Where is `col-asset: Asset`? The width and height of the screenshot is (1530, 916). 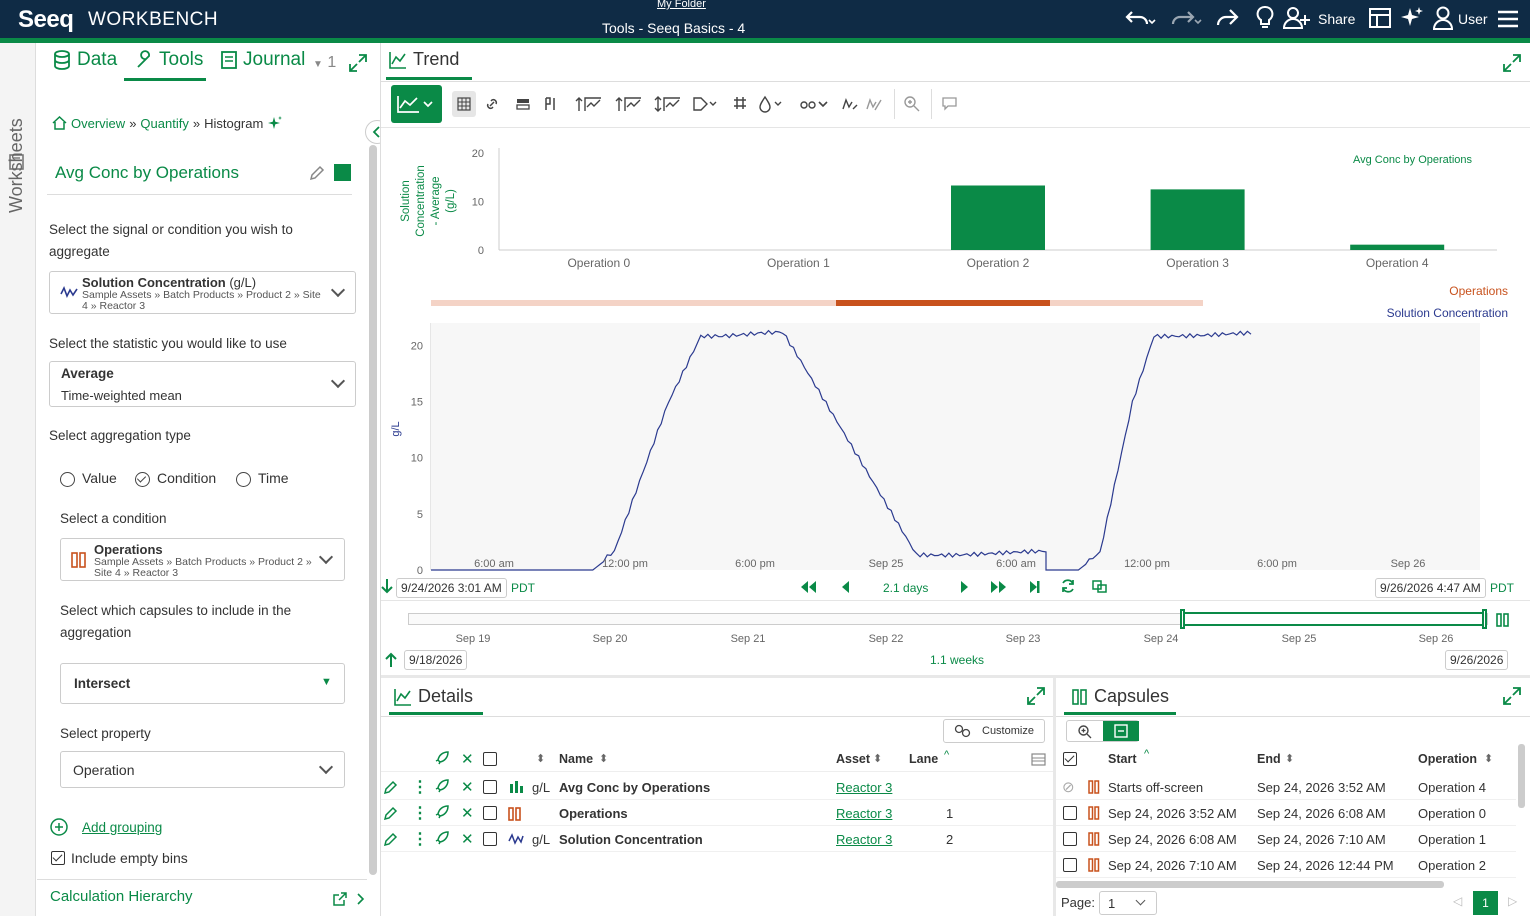 col-asset: Asset is located at coordinates (853, 759).